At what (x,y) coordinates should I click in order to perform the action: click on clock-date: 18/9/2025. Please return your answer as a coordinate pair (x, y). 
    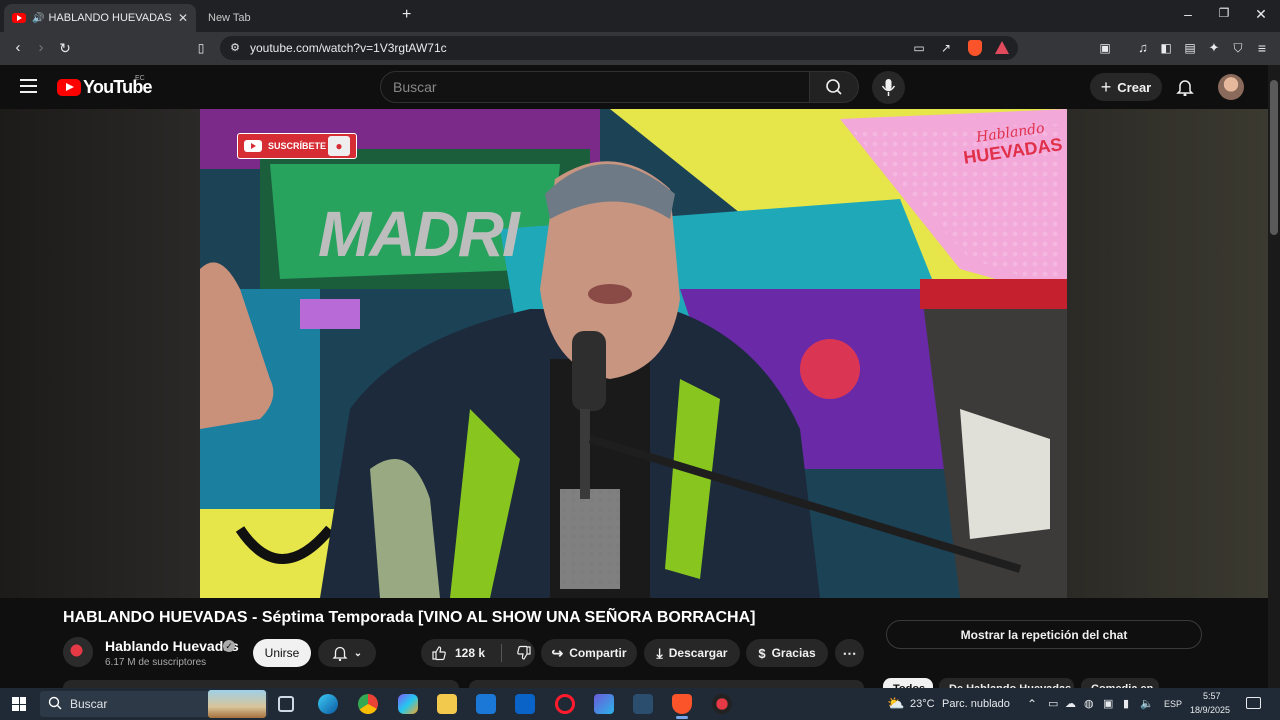
    Looking at the image, I should click on (1210, 710).